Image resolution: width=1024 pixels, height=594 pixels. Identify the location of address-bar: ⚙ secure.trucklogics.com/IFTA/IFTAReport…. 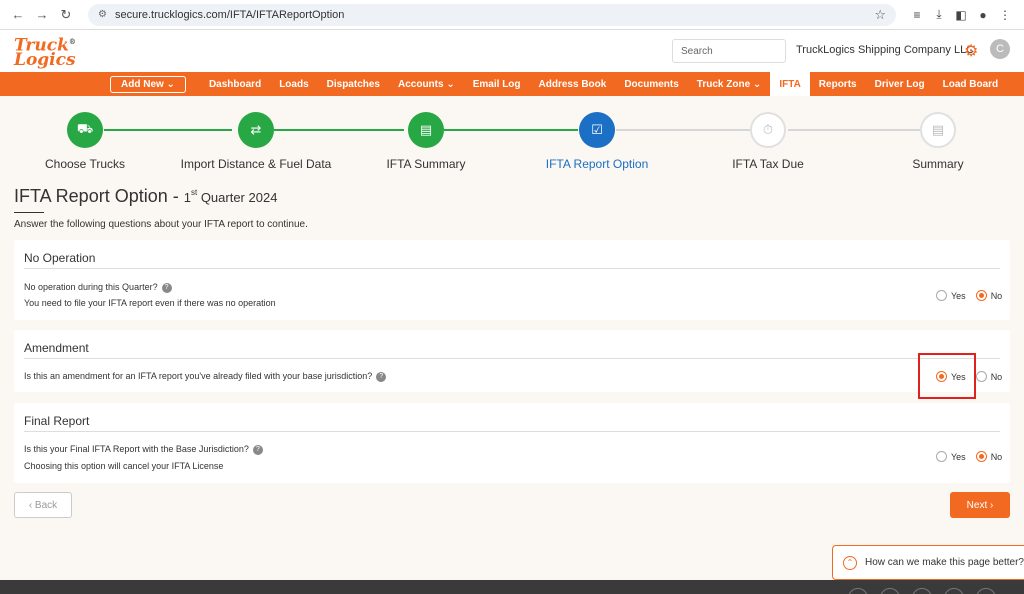
(492, 14).